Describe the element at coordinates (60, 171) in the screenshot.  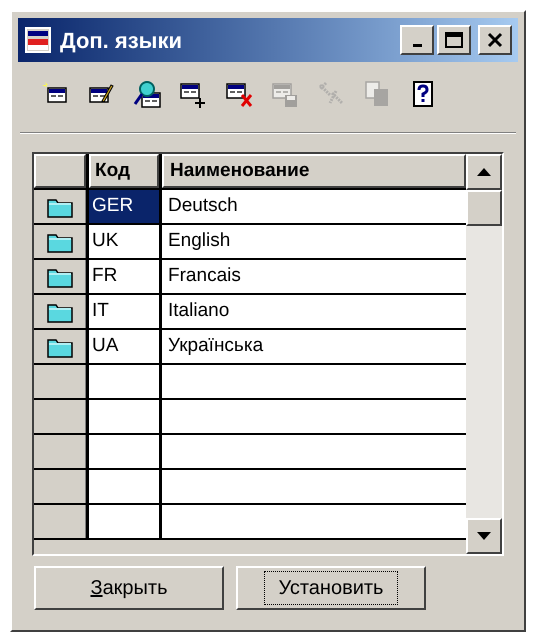
I see `header-cell` at that location.